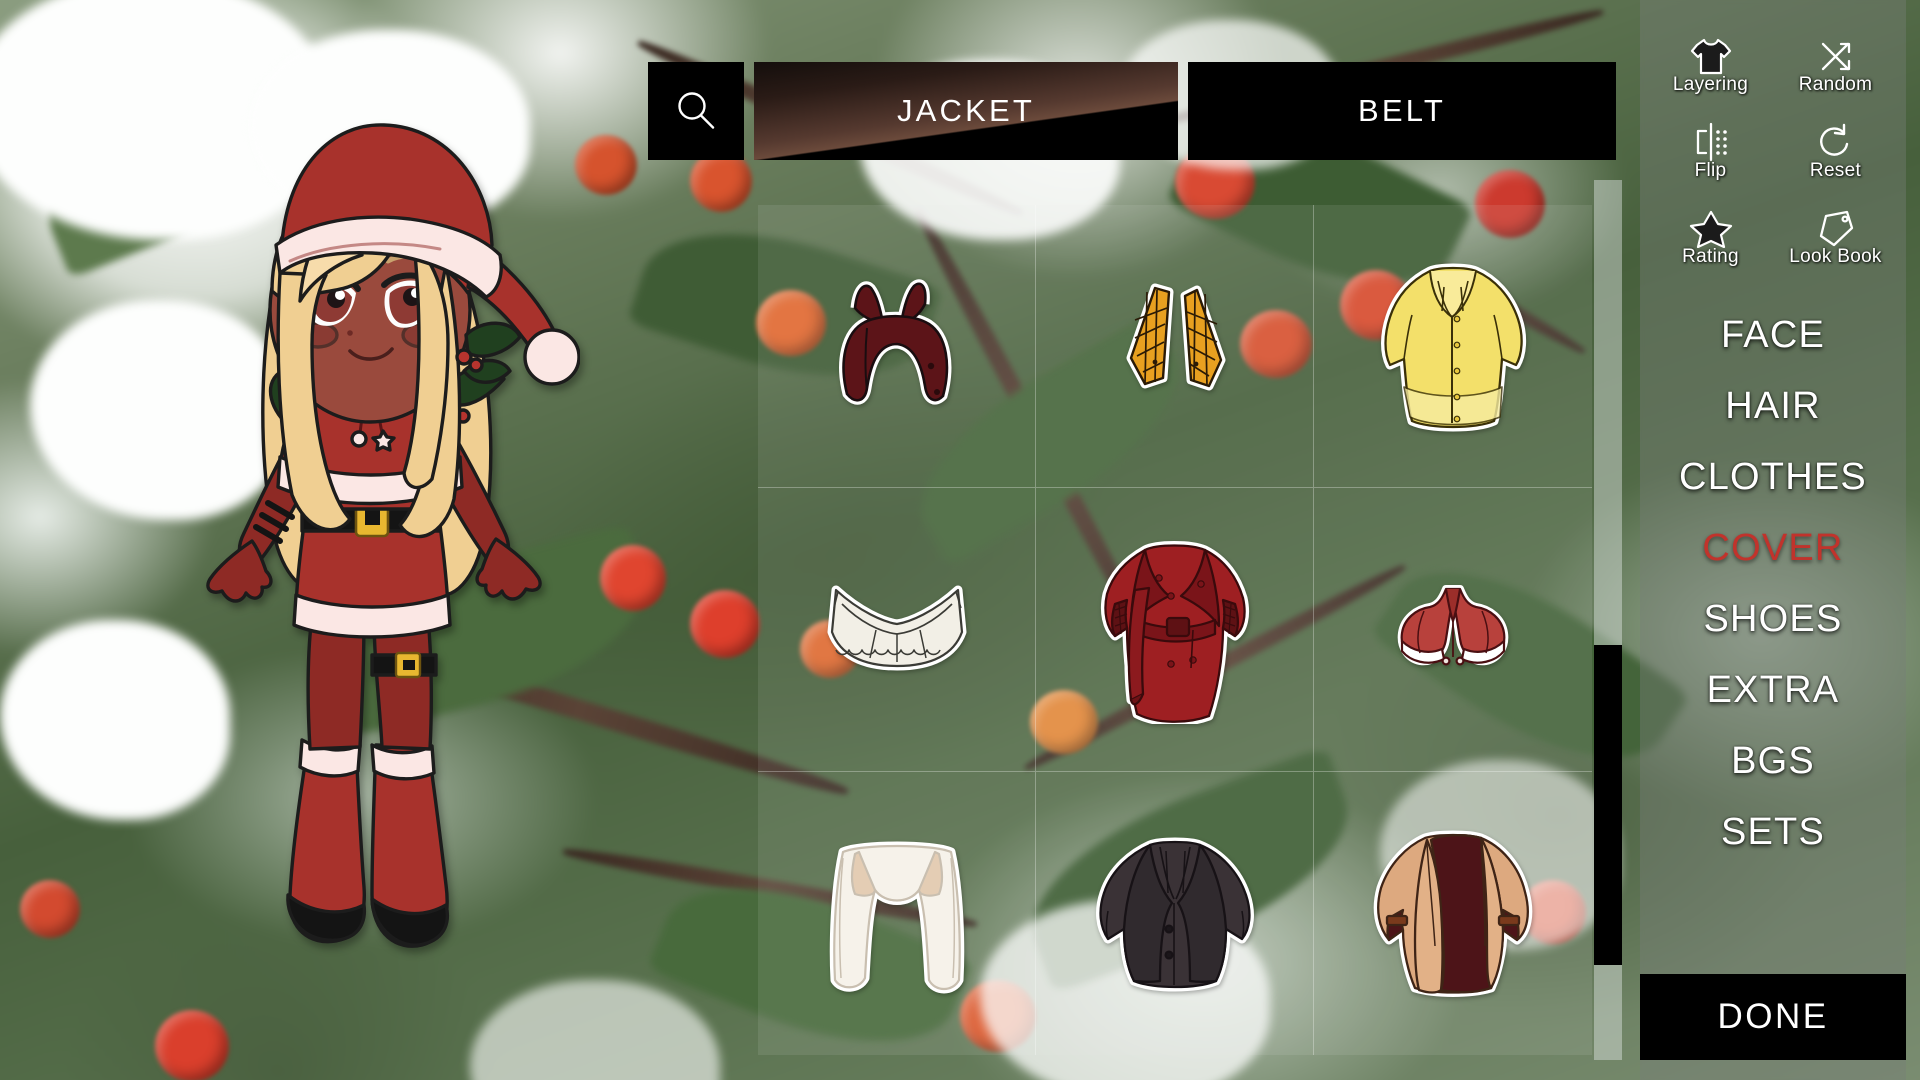  I want to click on category-cover: COVER, so click(1772, 548).